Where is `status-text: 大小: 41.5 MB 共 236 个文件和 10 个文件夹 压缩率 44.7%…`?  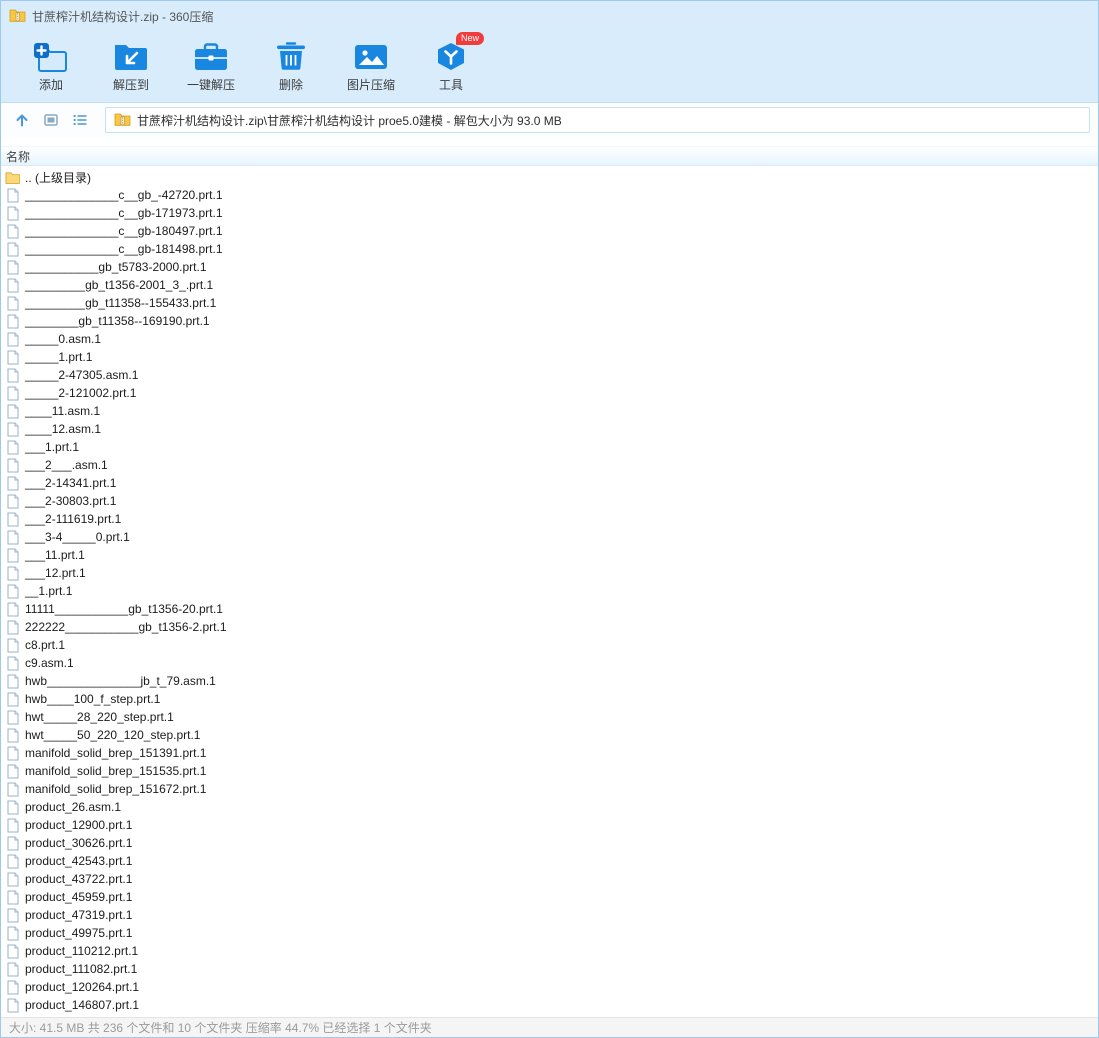
status-text: 大小: 41.5 MB 共 236 个文件和 10 个文件夹 压缩率 44.7%… is located at coordinates (220, 1028).